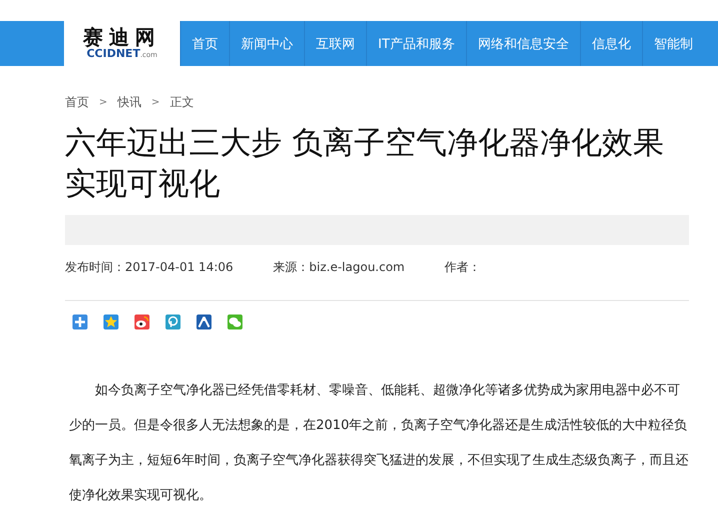 The image size is (718, 507). I want to click on logo-name: 赛迪网, so click(122, 37).